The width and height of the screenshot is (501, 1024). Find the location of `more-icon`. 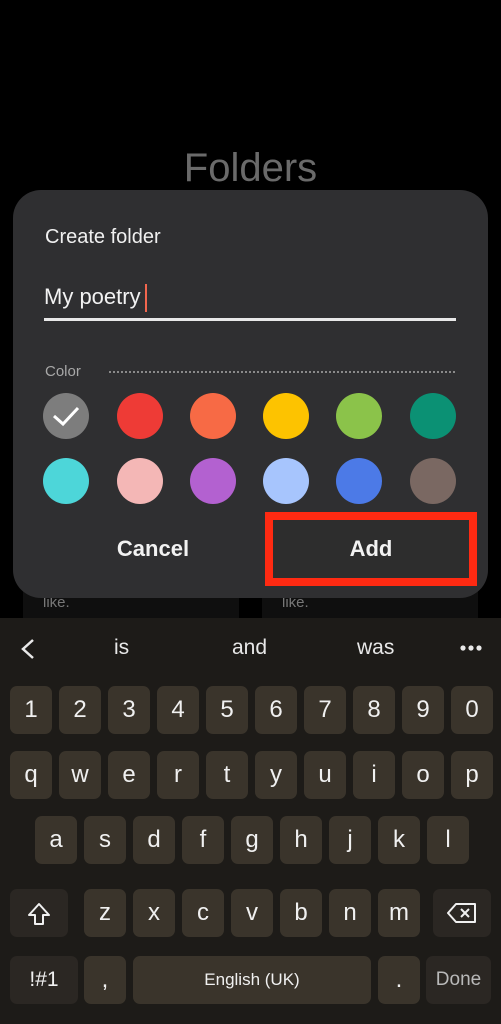

more-icon is located at coordinates (471, 648).